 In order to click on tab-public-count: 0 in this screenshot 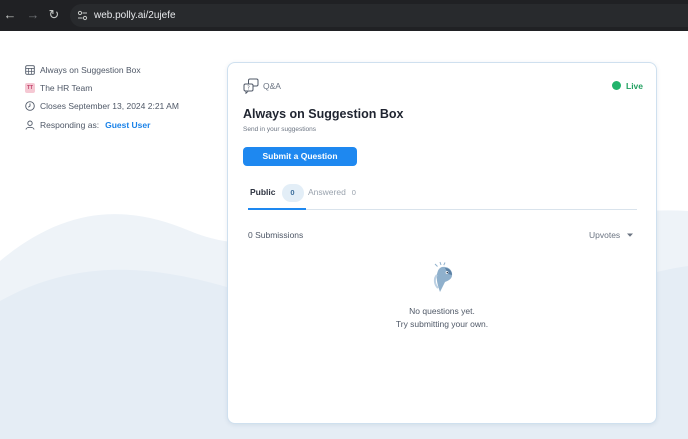, I will do `click(292, 192)`.